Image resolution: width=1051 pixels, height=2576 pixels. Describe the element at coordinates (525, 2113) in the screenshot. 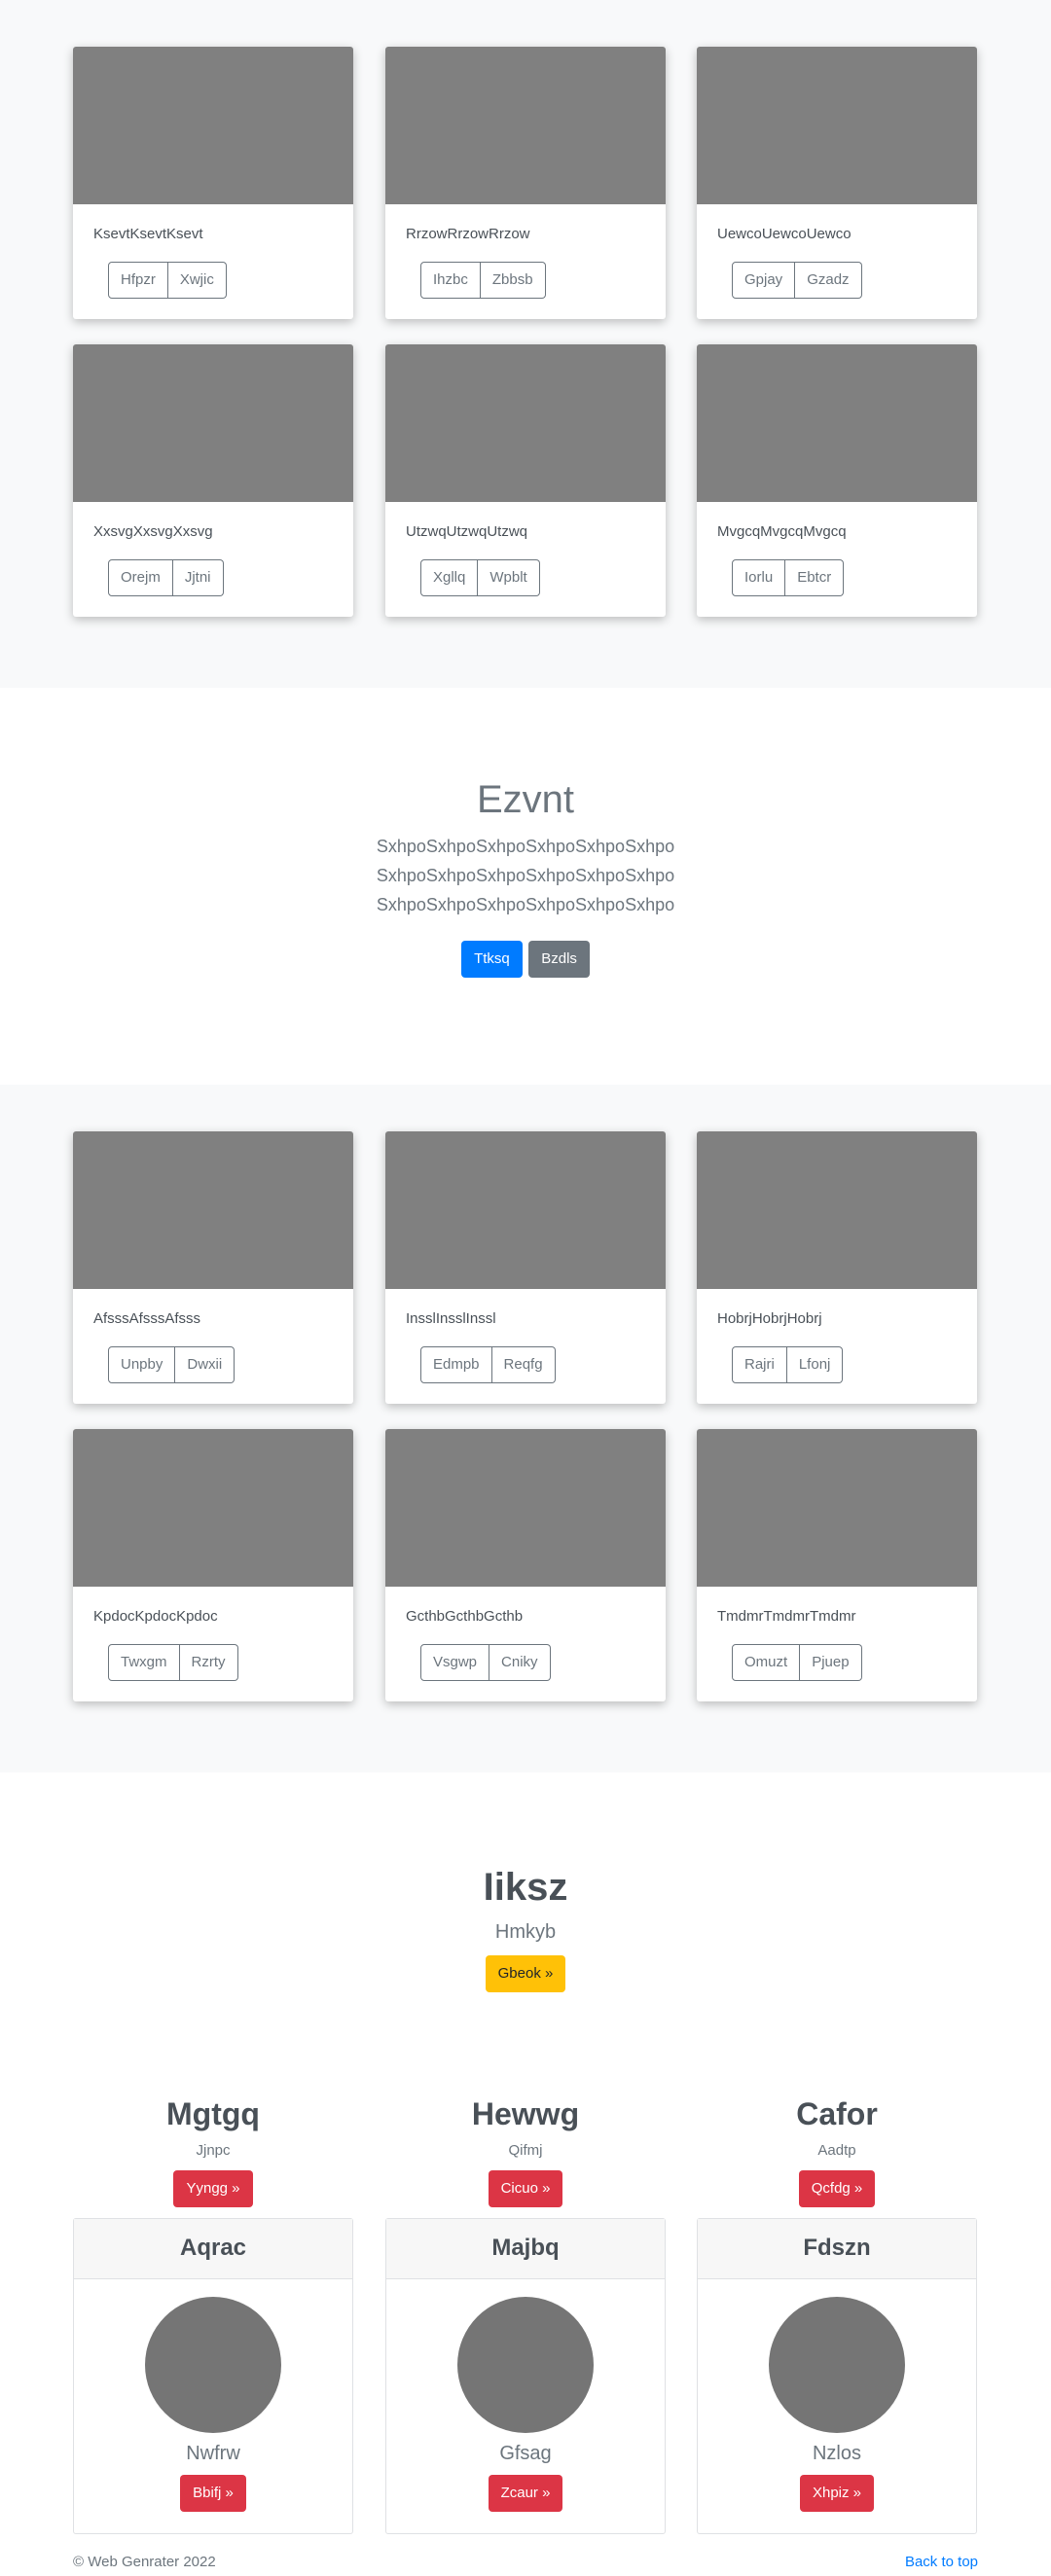

I see `column-title: Hewwg` at that location.